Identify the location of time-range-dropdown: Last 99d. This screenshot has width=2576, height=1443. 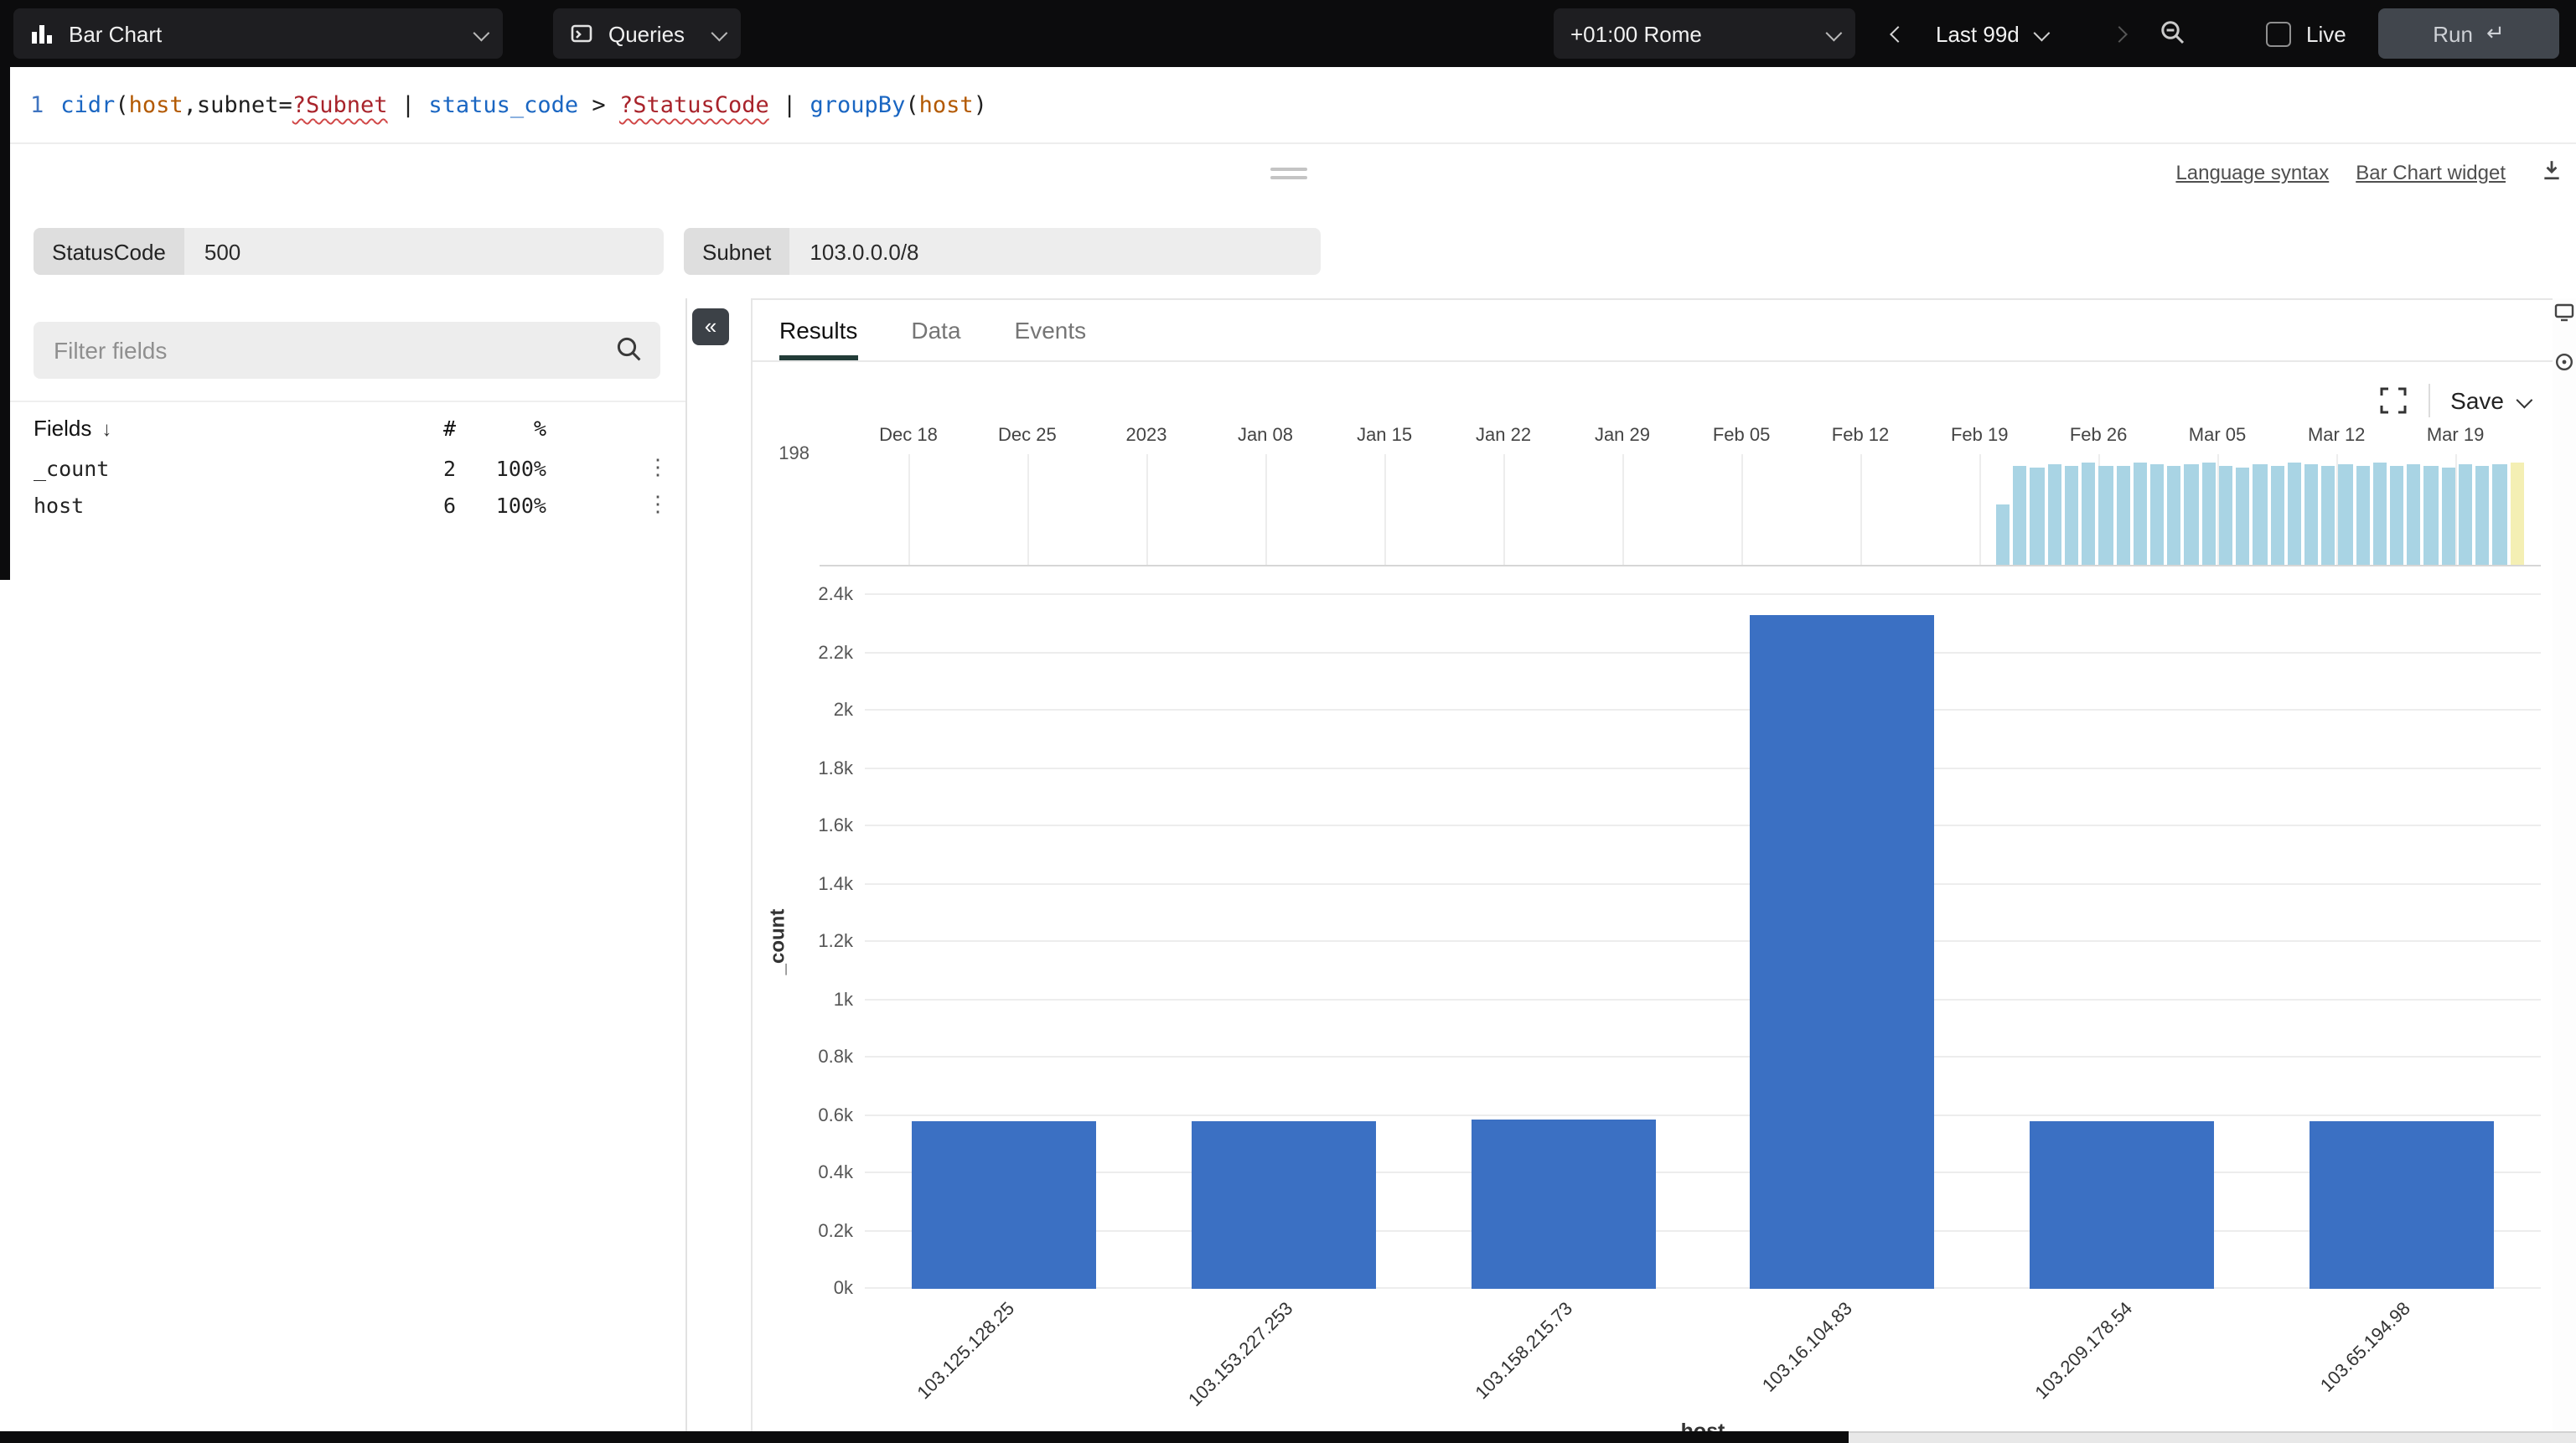
(1993, 33).